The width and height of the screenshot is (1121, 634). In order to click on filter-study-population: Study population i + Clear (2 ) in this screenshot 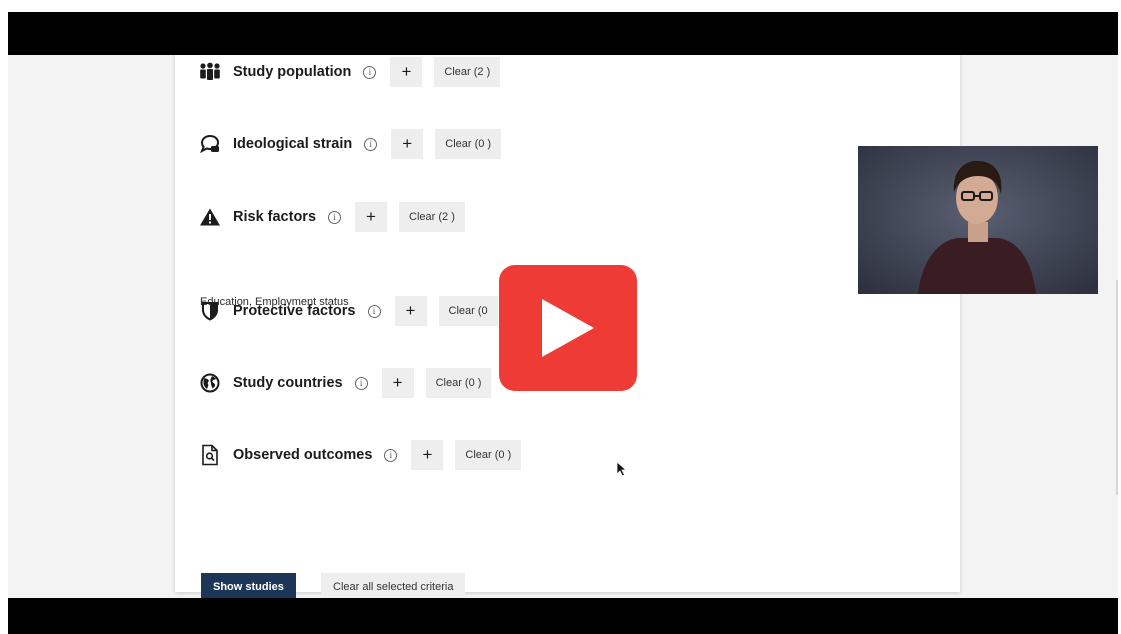, I will do `click(350, 72)`.